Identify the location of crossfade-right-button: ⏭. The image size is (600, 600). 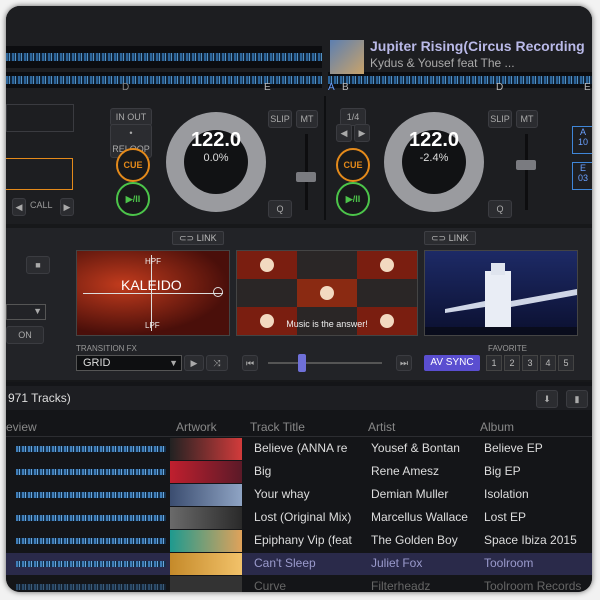
(404, 363).